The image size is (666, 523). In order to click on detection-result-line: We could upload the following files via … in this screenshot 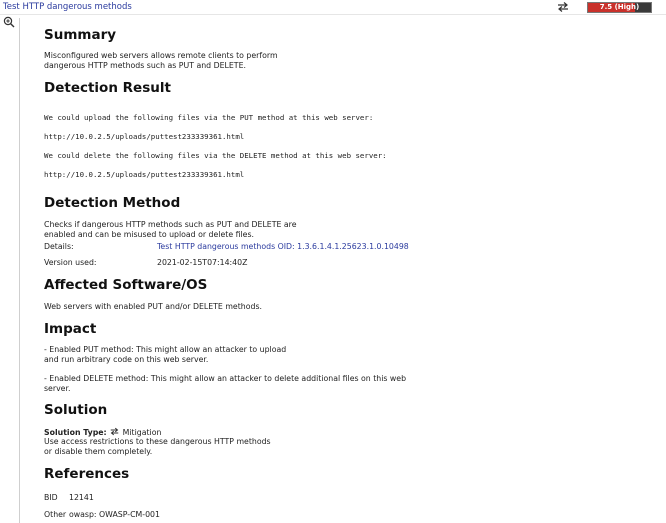, I will do `click(209, 117)`.